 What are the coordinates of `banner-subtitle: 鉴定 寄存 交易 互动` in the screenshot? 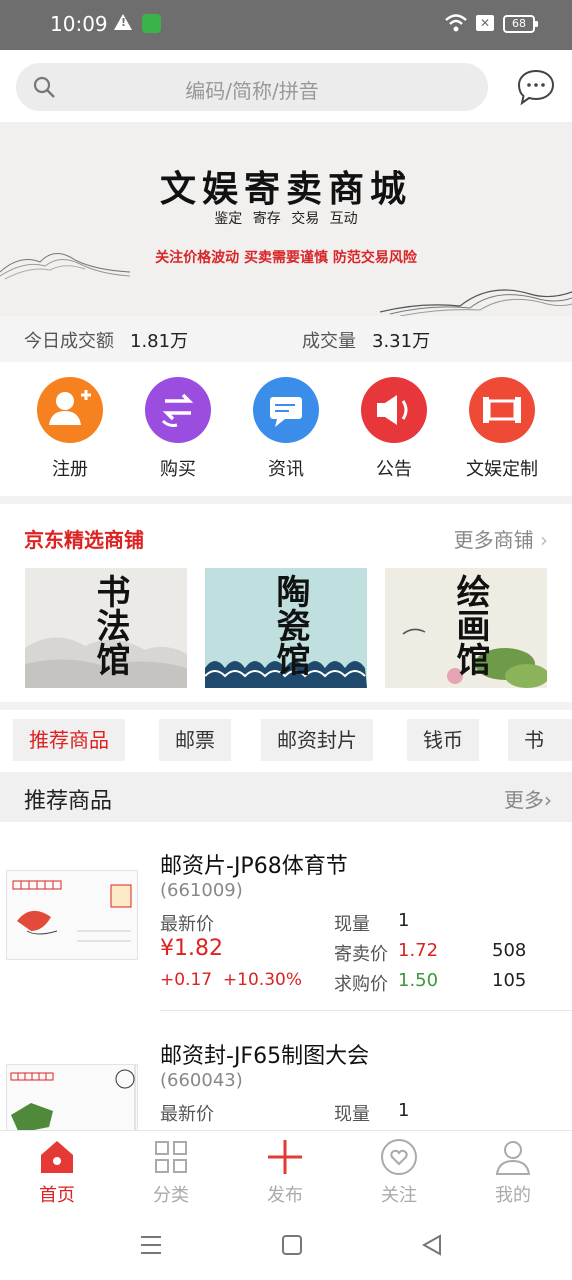 It's located at (286, 219).